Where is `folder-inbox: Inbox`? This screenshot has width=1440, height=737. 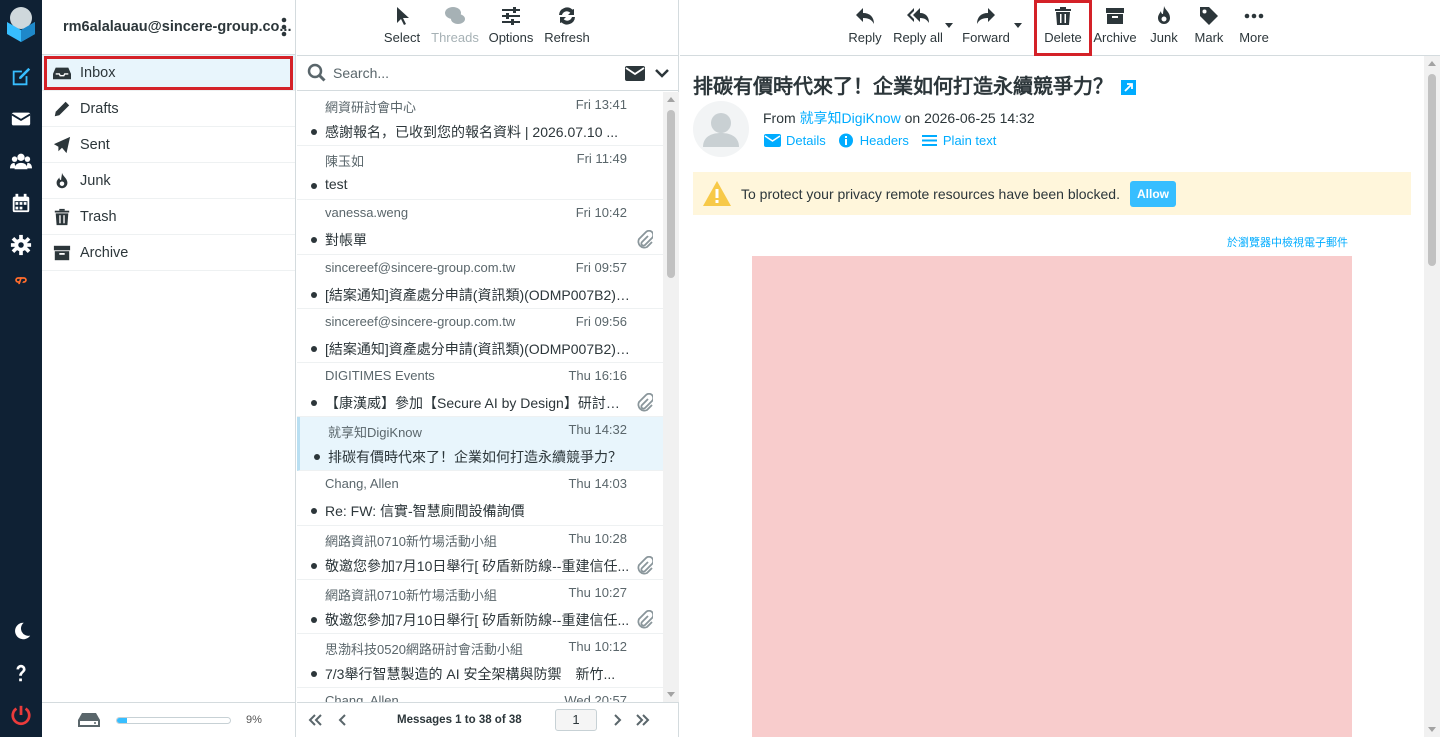 folder-inbox: Inbox is located at coordinates (168, 73).